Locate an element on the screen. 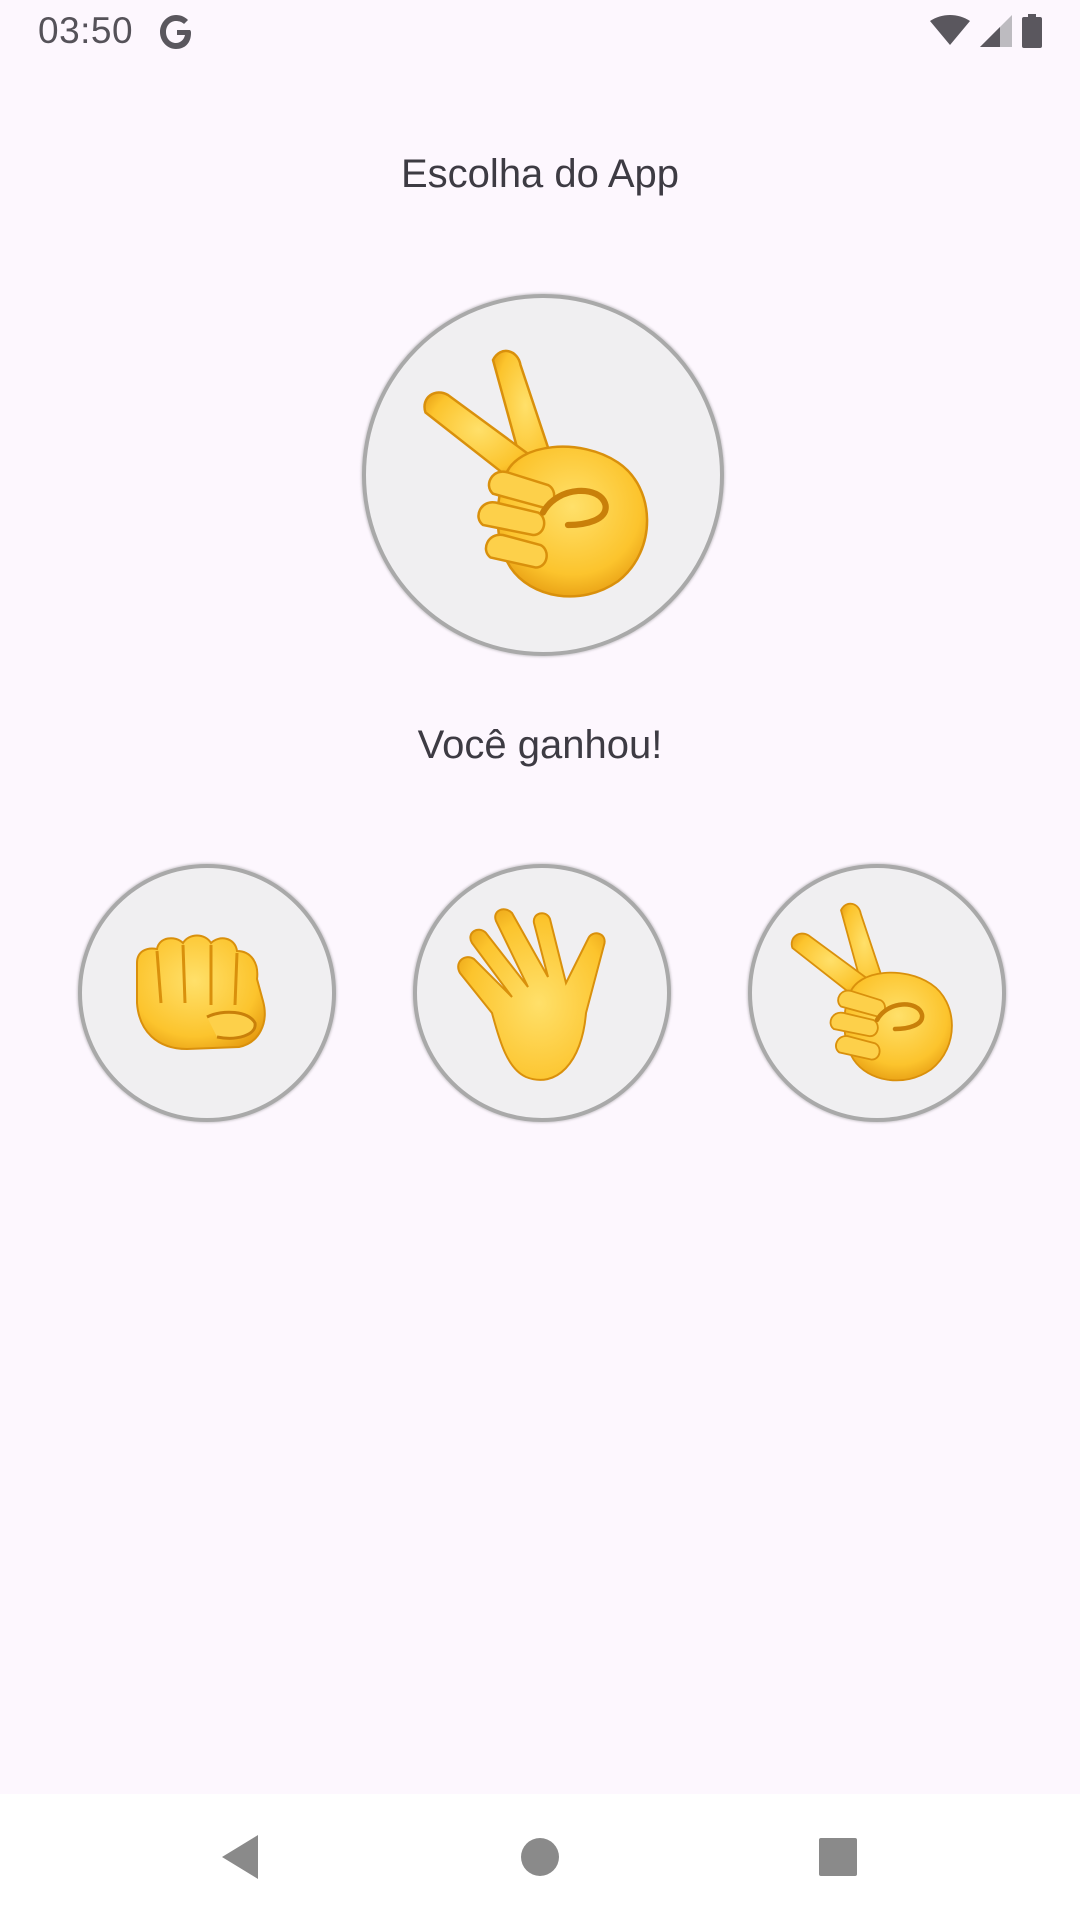 The height and width of the screenshot is (1920, 1080). back-icon is located at coordinates (240, 1857).